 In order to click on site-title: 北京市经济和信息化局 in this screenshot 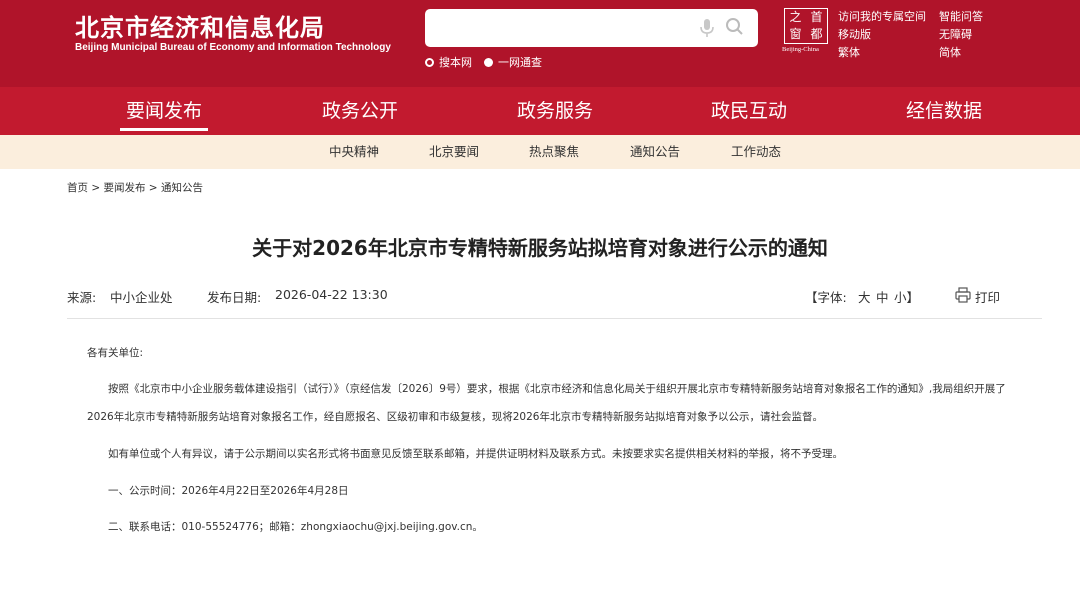, I will do `click(200, 25)`.